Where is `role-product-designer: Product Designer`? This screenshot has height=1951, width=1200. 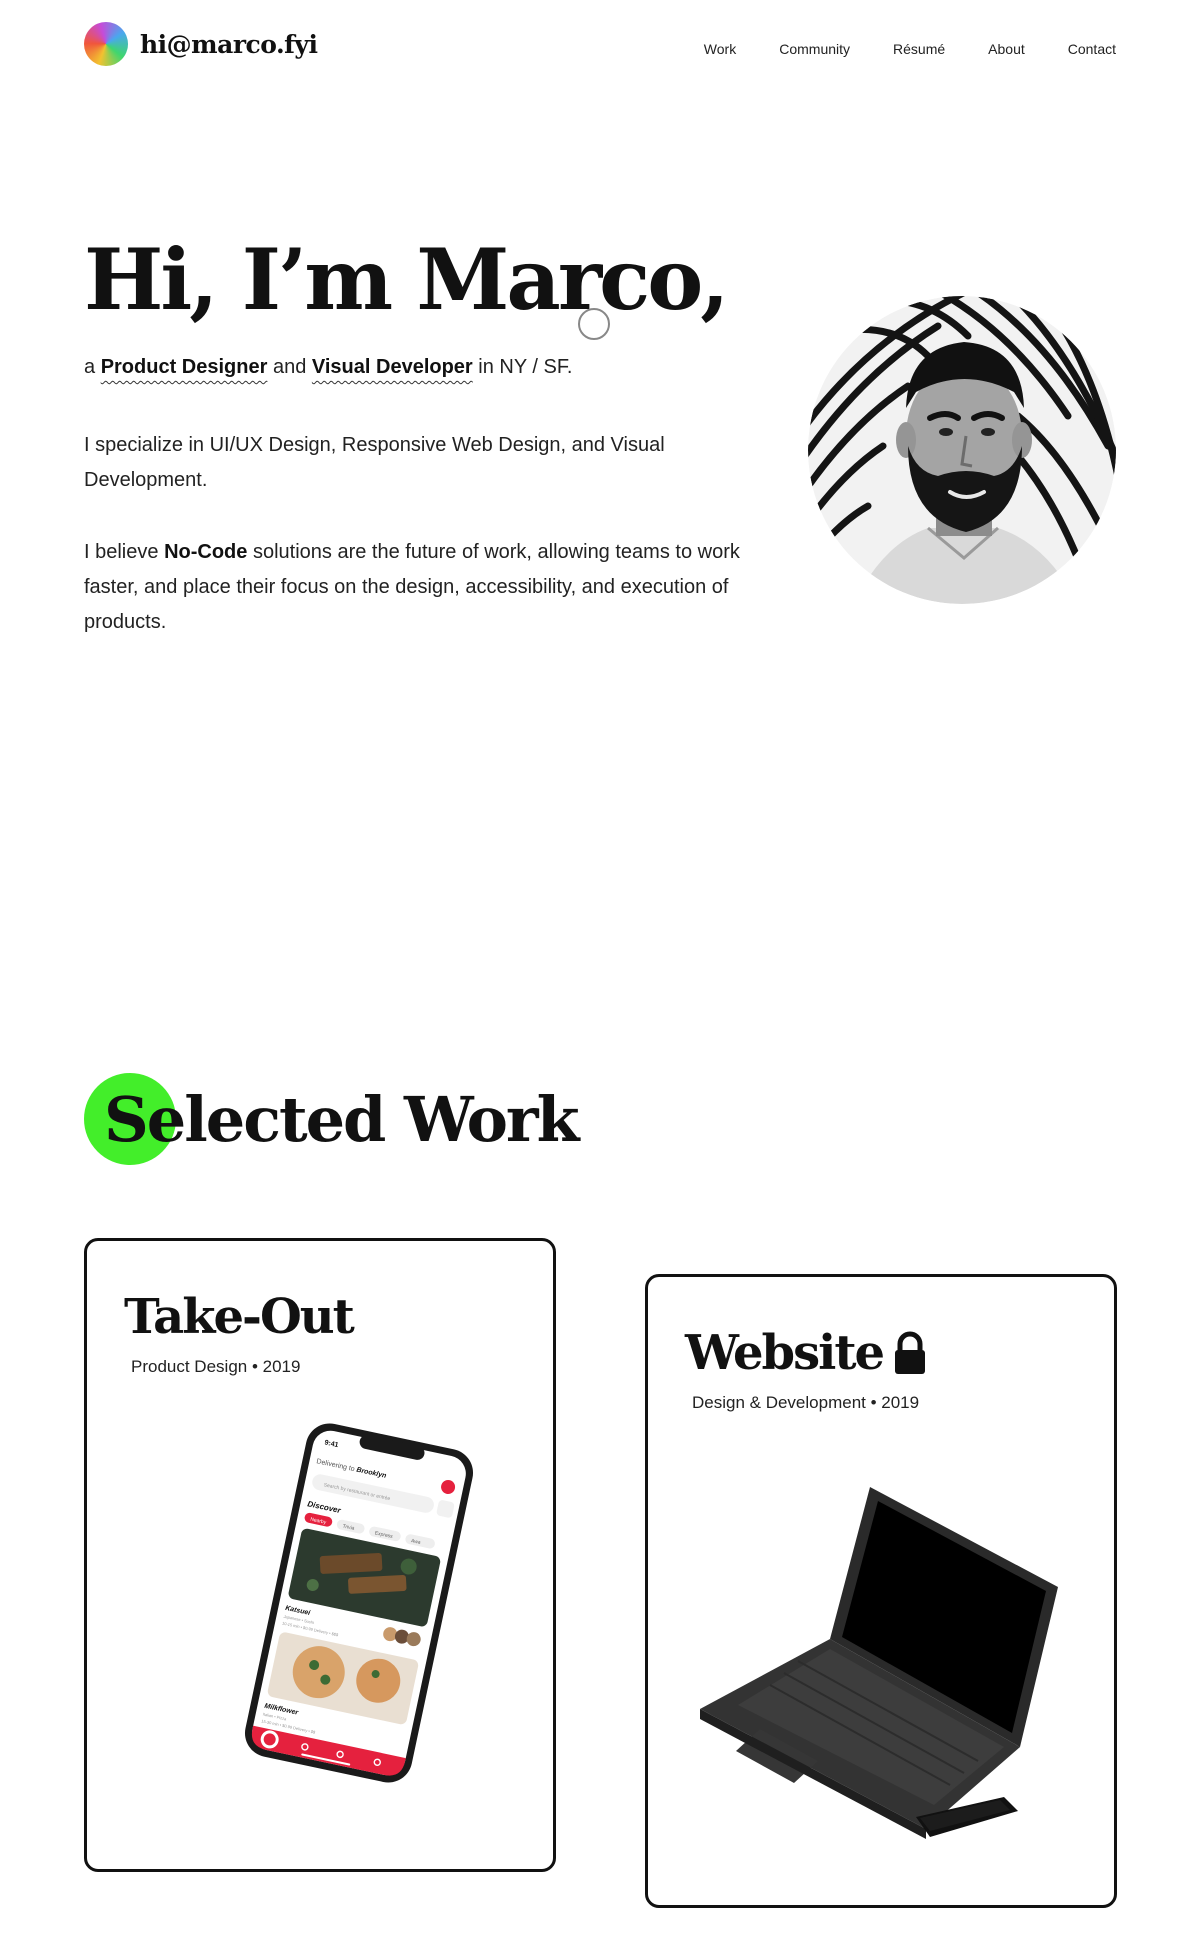 role-product-designer: Product Designer is located at coordinates (184, 367).